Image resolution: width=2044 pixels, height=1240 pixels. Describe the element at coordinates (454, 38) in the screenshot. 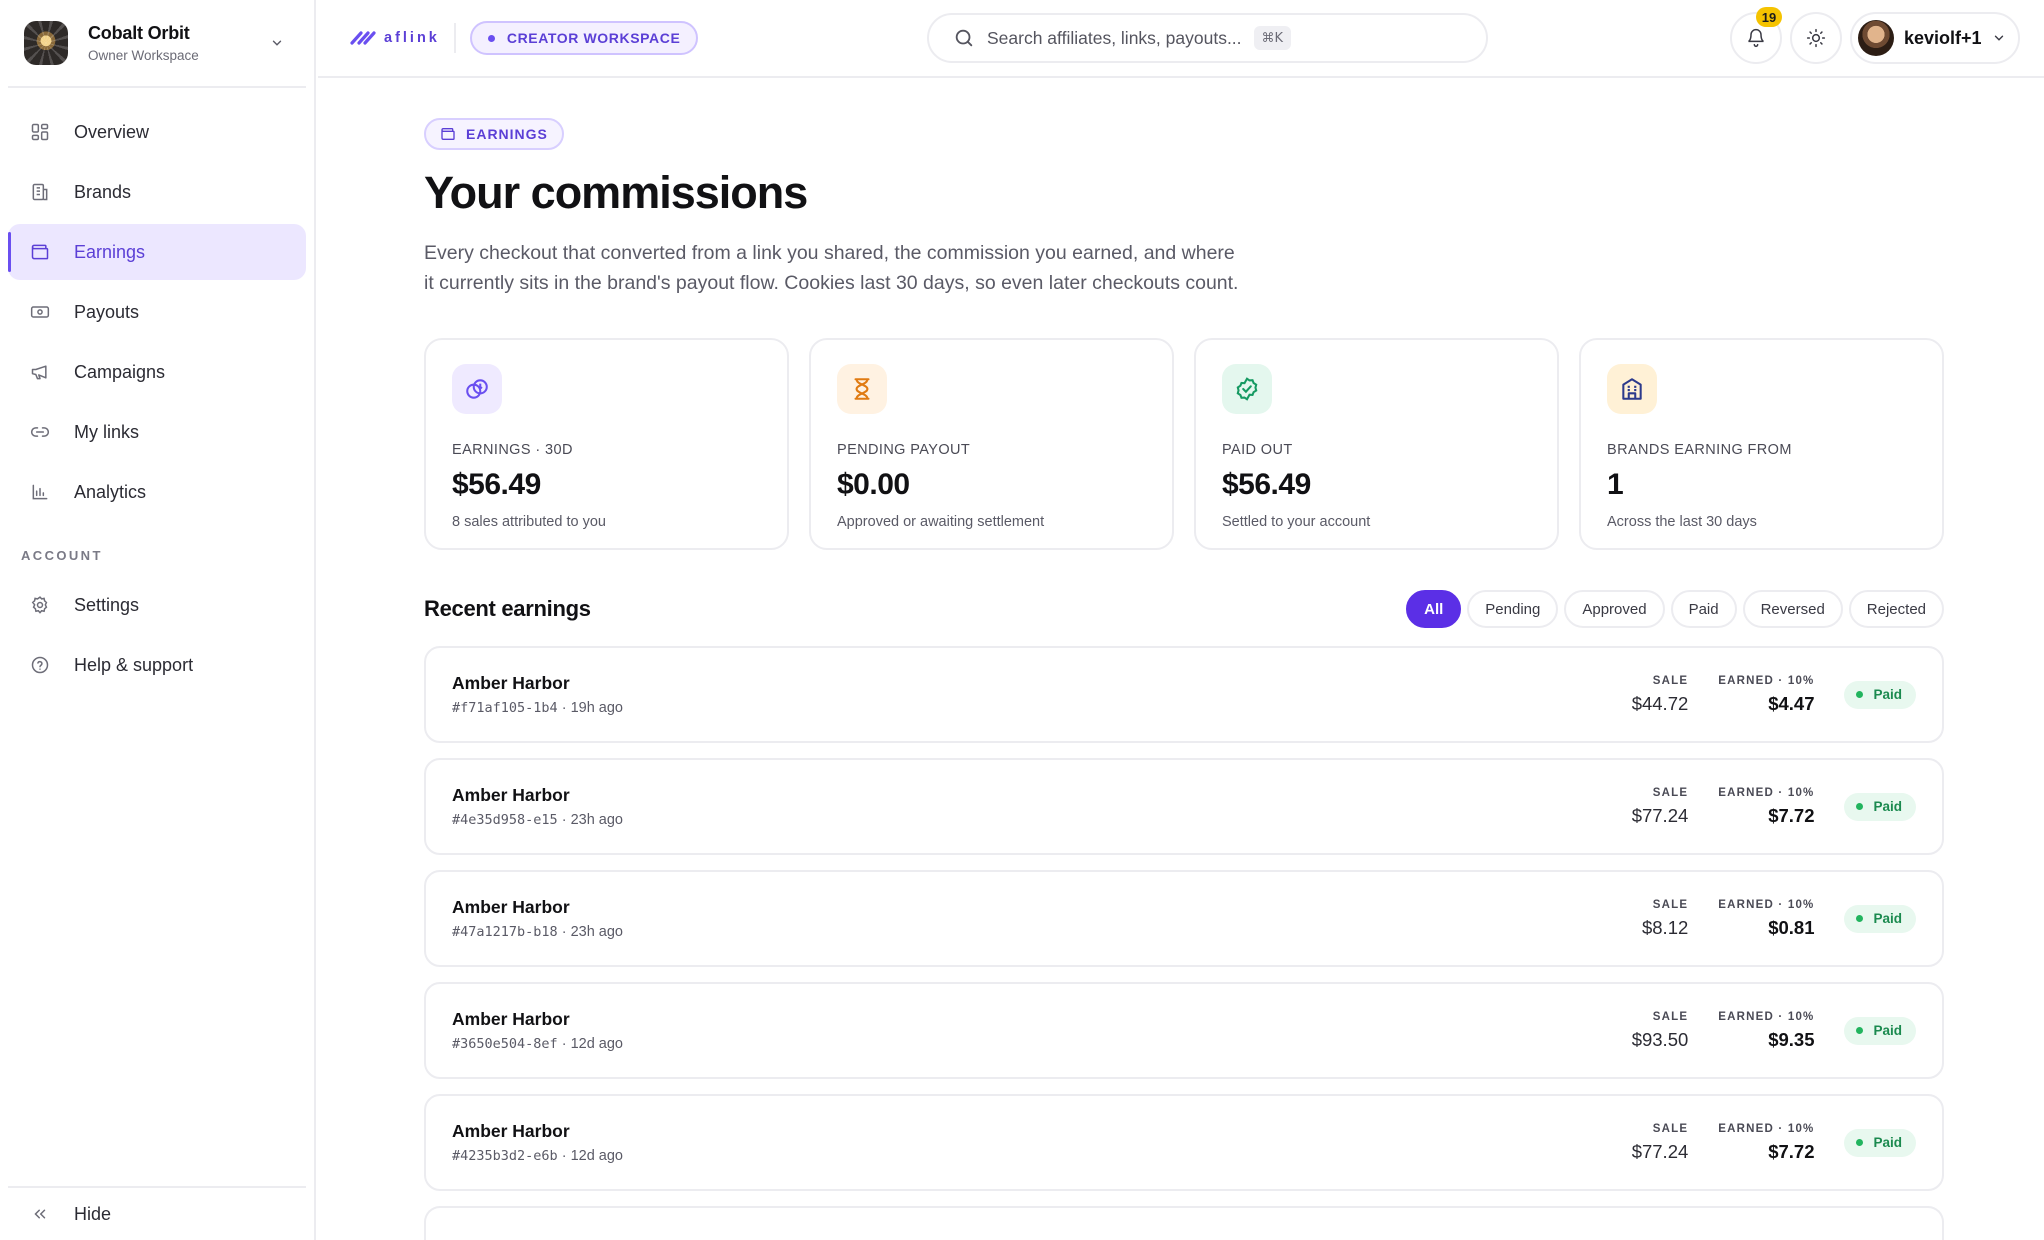

I see `divider` at that location.